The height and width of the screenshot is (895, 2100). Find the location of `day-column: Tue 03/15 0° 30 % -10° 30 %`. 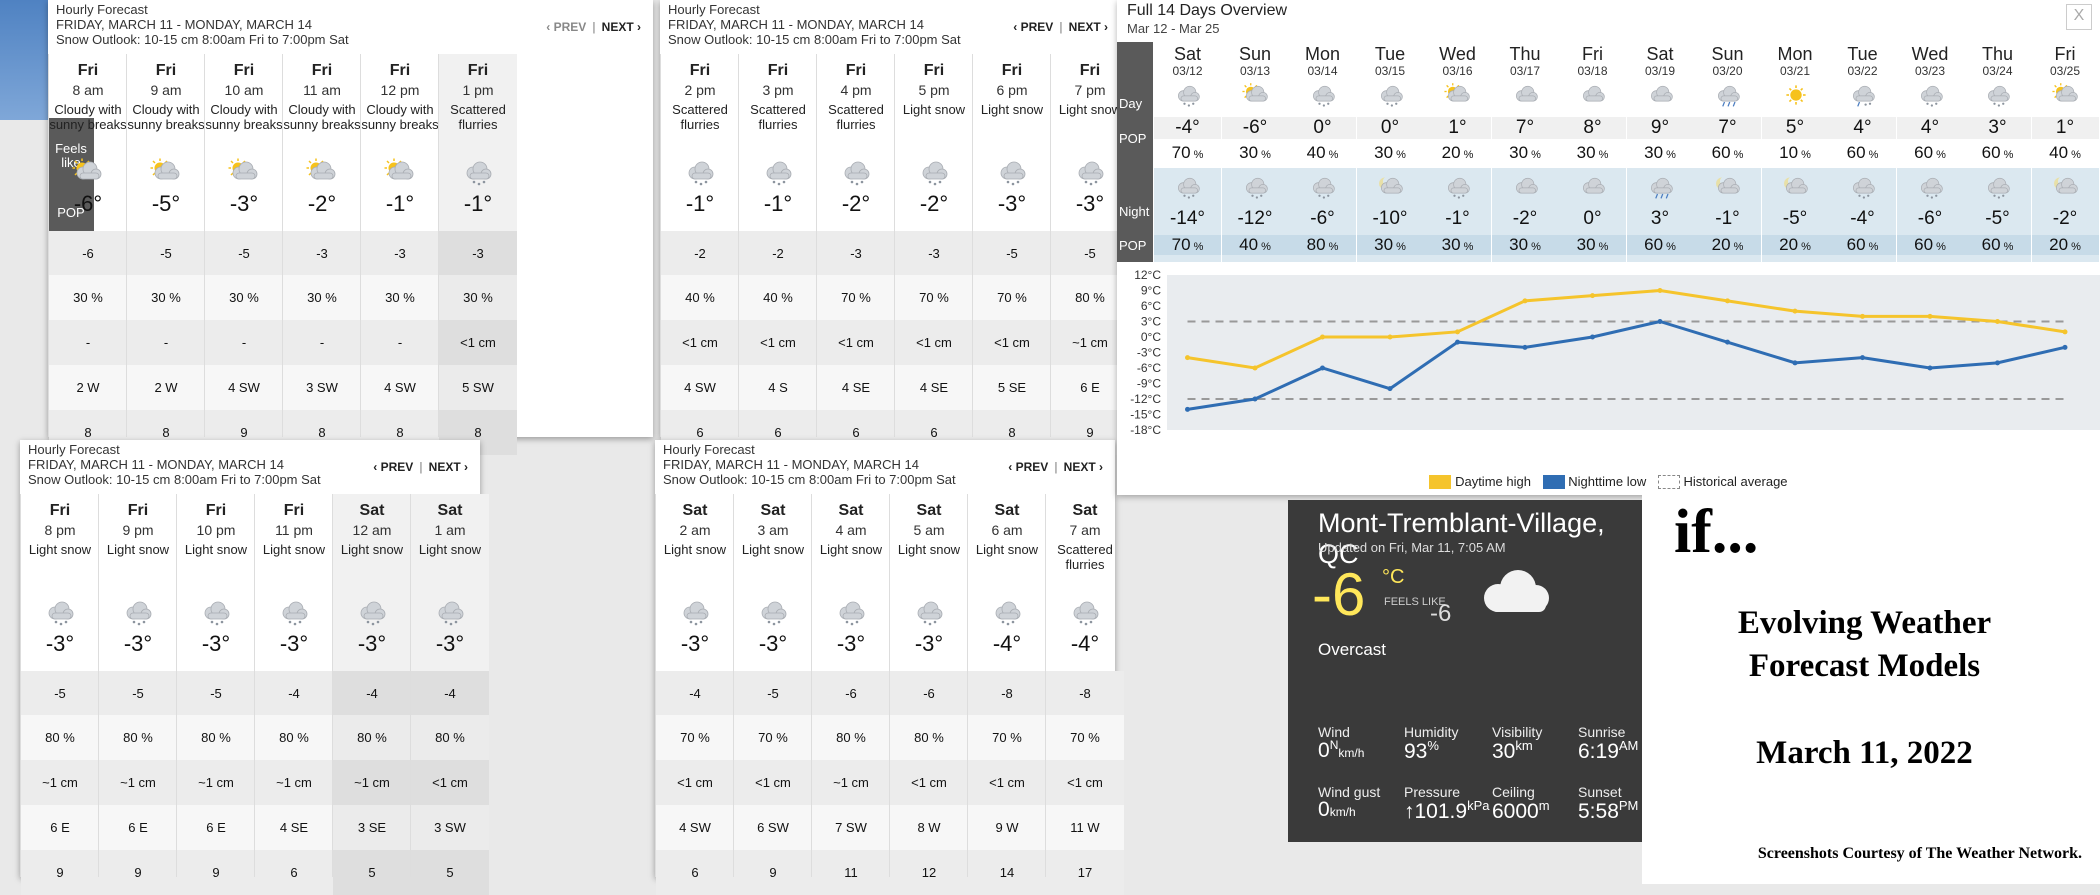

day-column: Tue 03/15 0° 30 % -10° 30 % is located at coordinates (1390, 152).